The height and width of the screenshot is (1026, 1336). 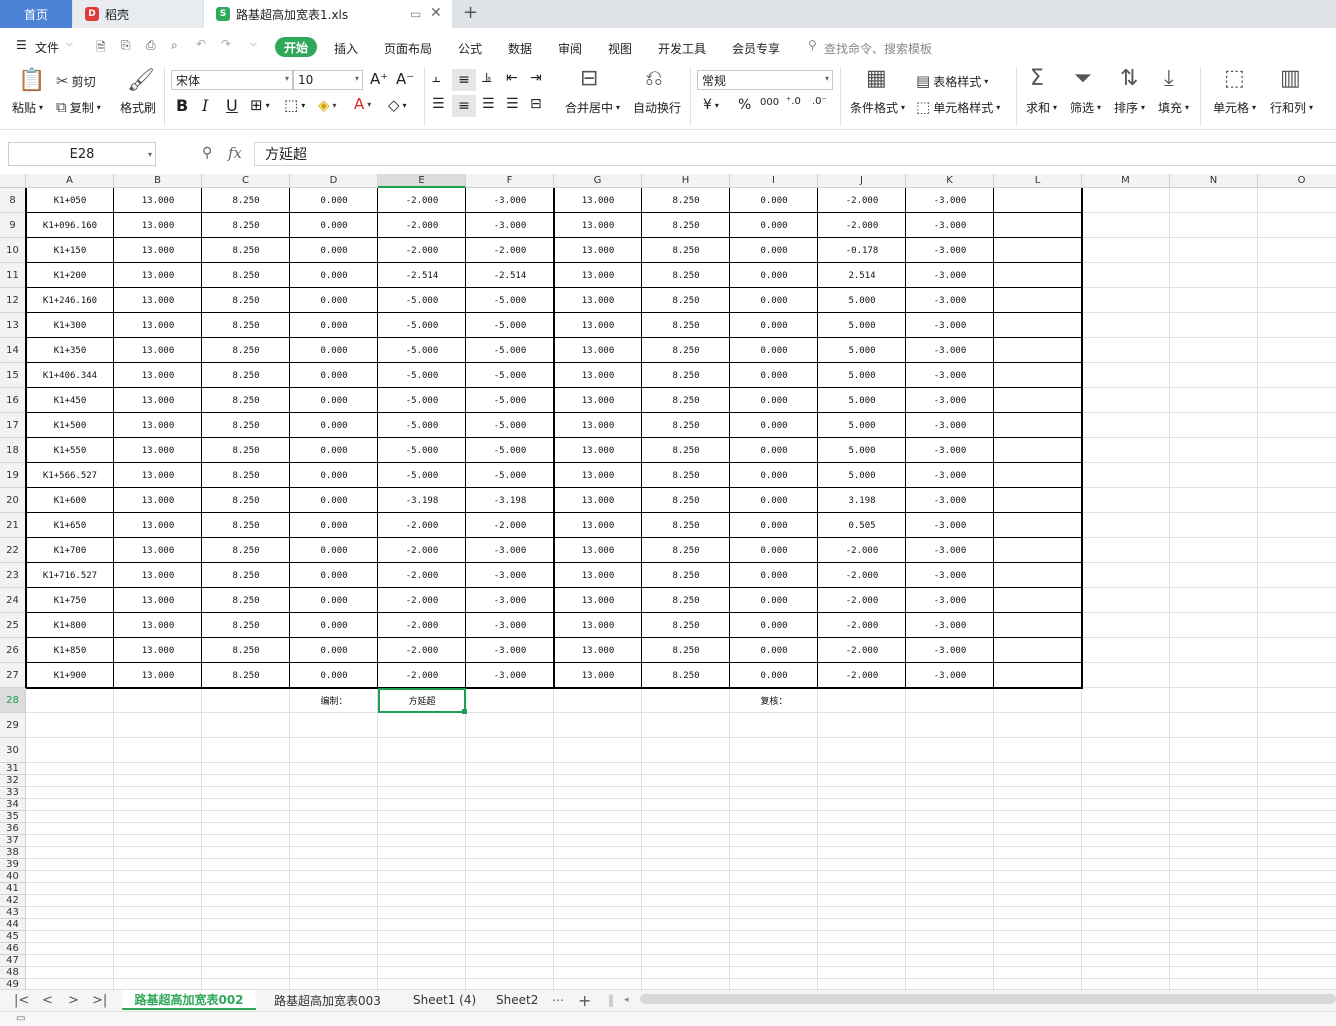 I want to click on format-painter-icon: 🖌, so click(x=141, y=80).